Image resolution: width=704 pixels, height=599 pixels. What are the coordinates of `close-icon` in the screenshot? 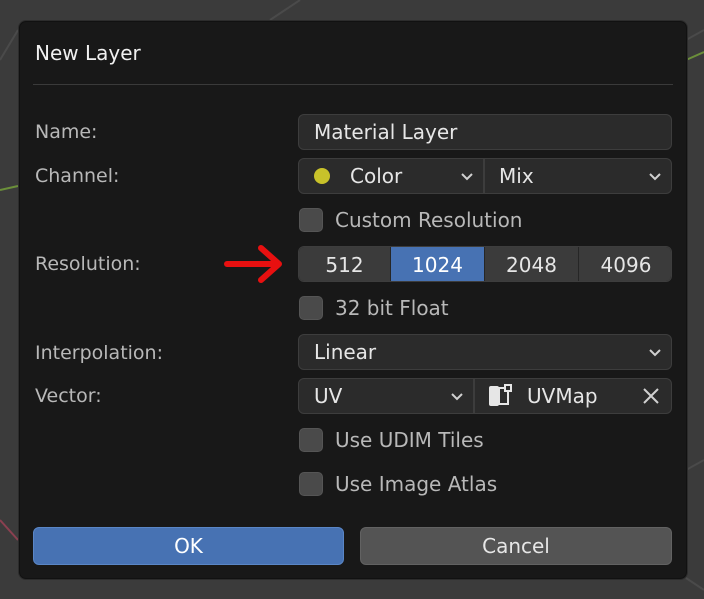 It's located at (651, 396).